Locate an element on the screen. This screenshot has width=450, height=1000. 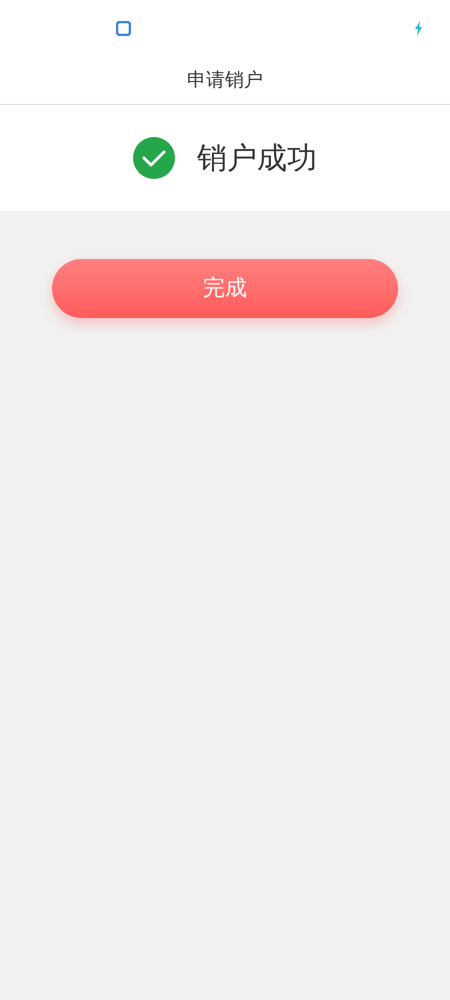
app-icon is located at coordinates (123, 28).